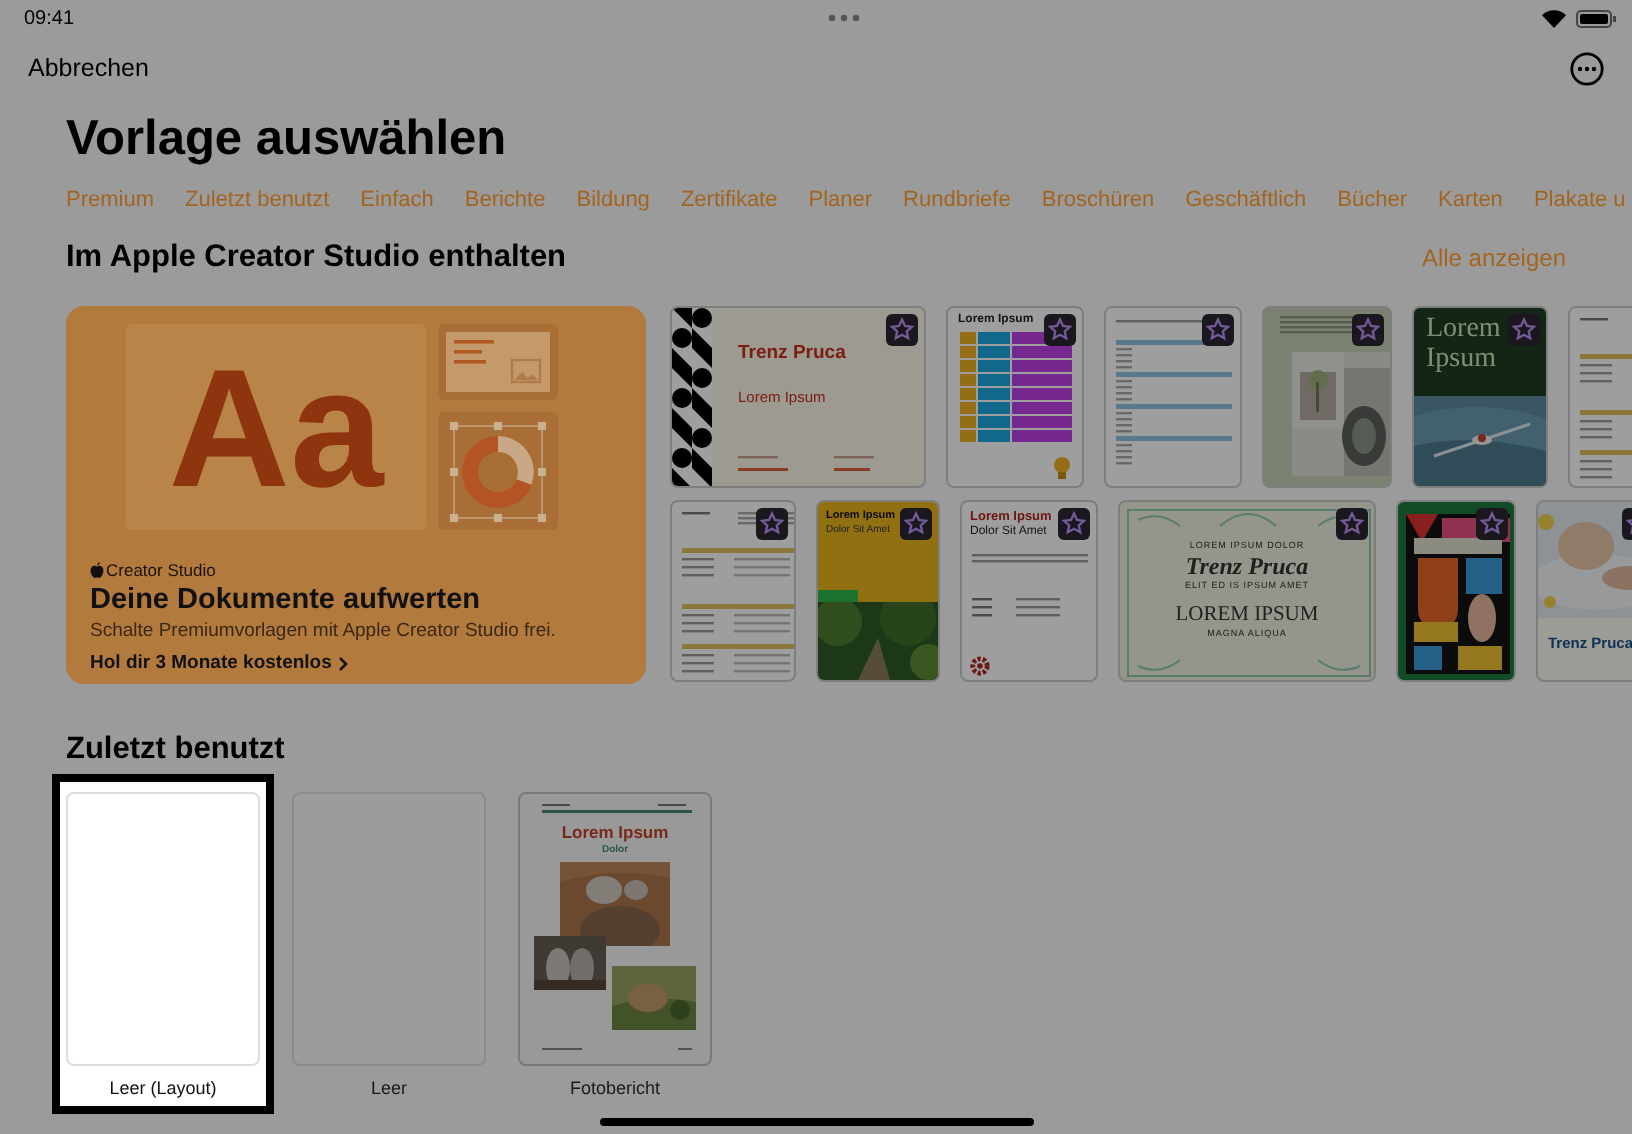  Describe the element at coordinates (257, 200) in the screenshot. I see `category-tab: Zuletzt benutzt` at that location.